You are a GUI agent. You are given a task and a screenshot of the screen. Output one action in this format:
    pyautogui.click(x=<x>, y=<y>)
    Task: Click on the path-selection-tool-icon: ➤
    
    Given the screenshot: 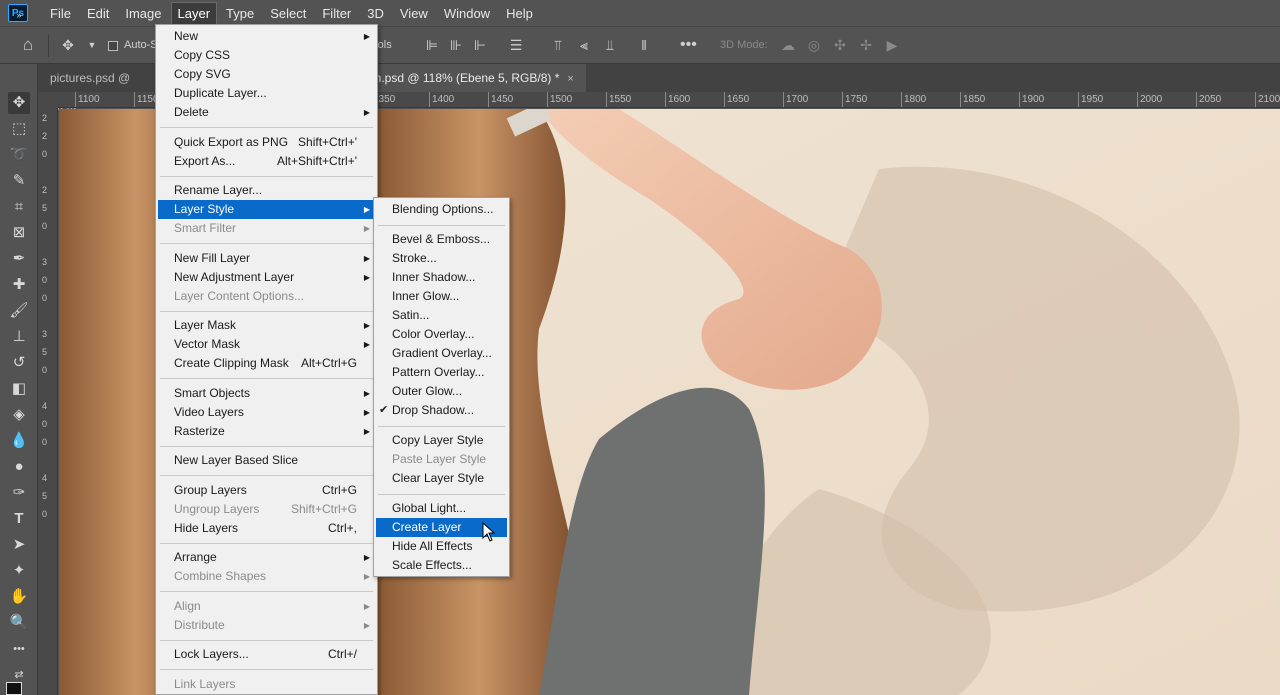 What is the action you would take?
    pyautogui.click(x=19, y=545)
    